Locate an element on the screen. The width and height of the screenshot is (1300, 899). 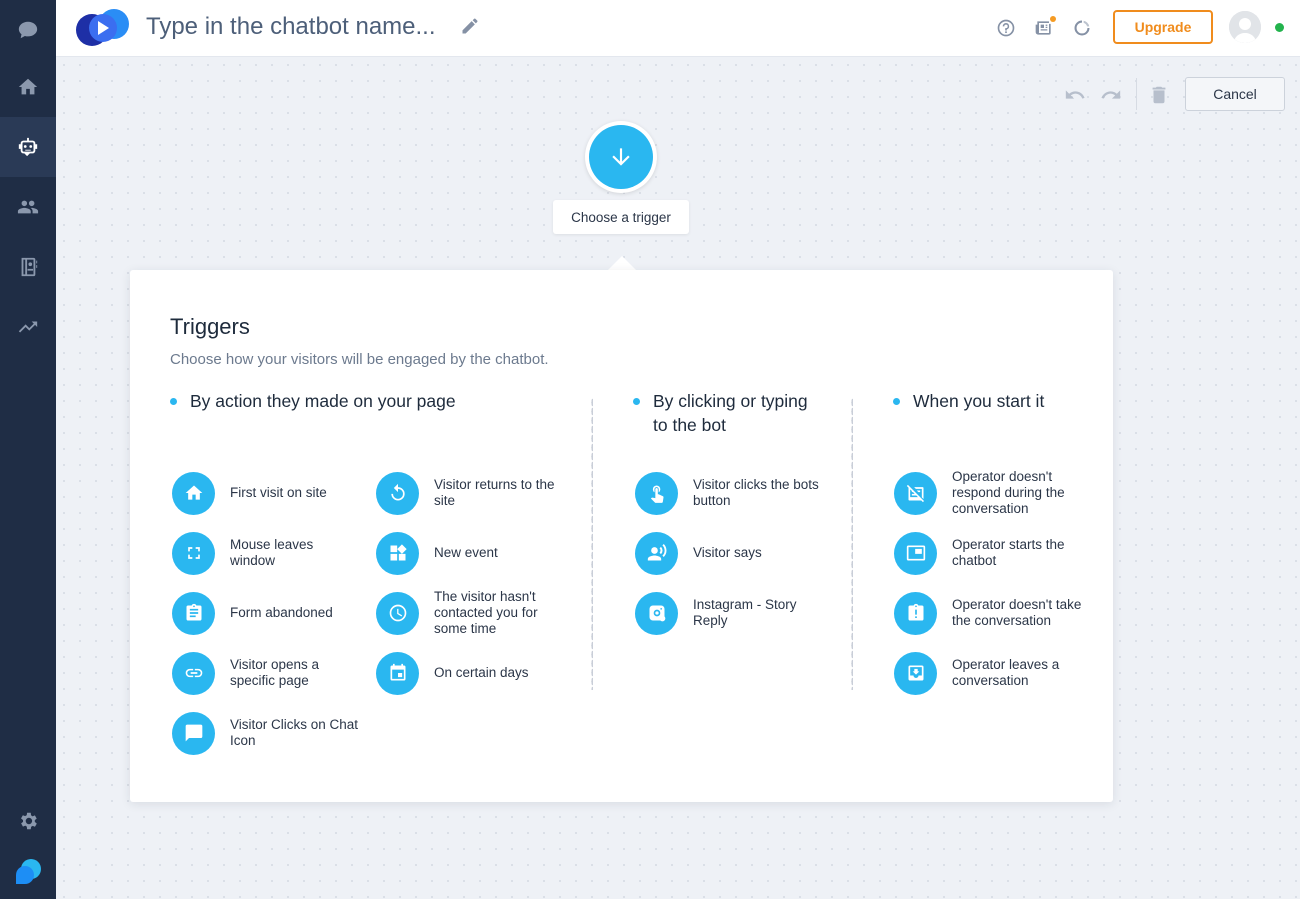
redo-icon is located at coordinates (1111, 94).